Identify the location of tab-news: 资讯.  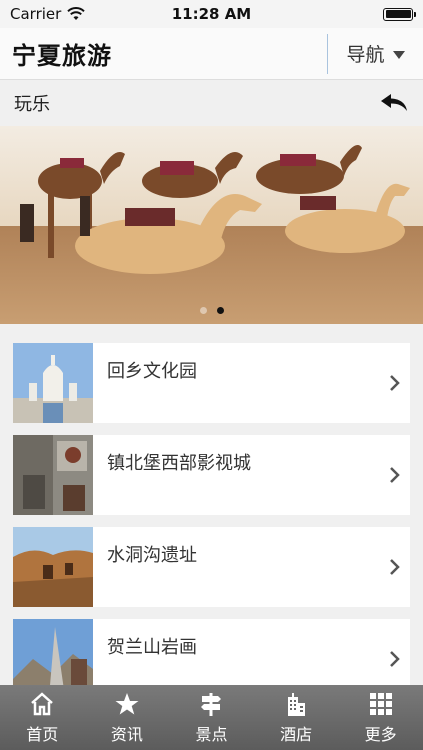
(127, 717).